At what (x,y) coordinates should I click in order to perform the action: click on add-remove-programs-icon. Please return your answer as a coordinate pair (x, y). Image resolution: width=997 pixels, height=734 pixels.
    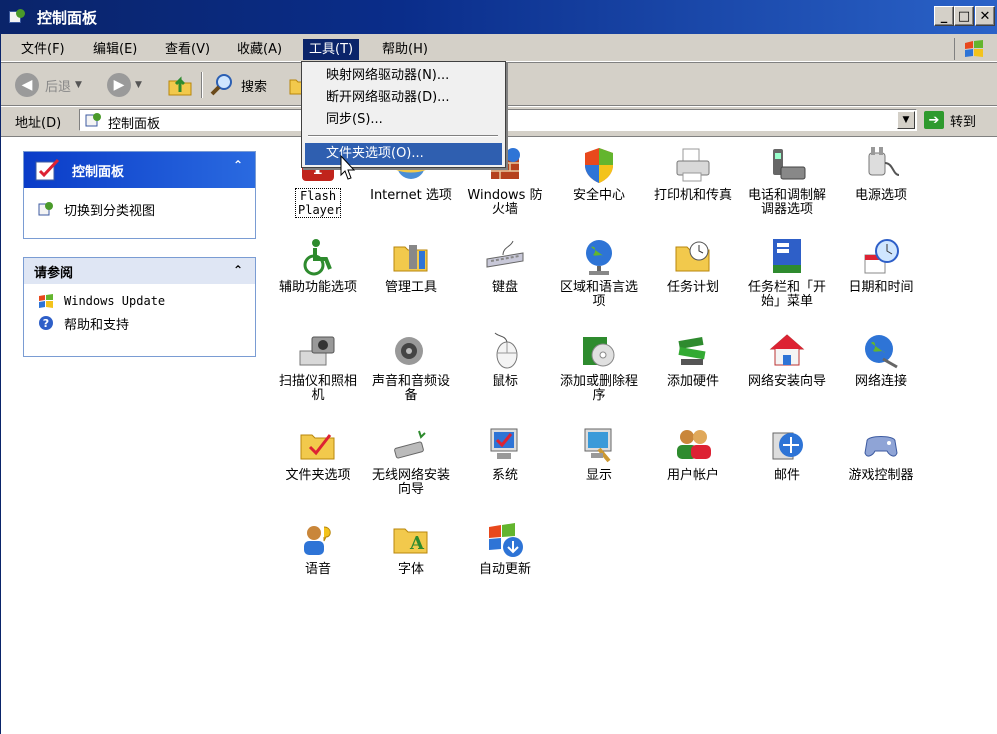
    Looking at the image, I should click on (599, 351).